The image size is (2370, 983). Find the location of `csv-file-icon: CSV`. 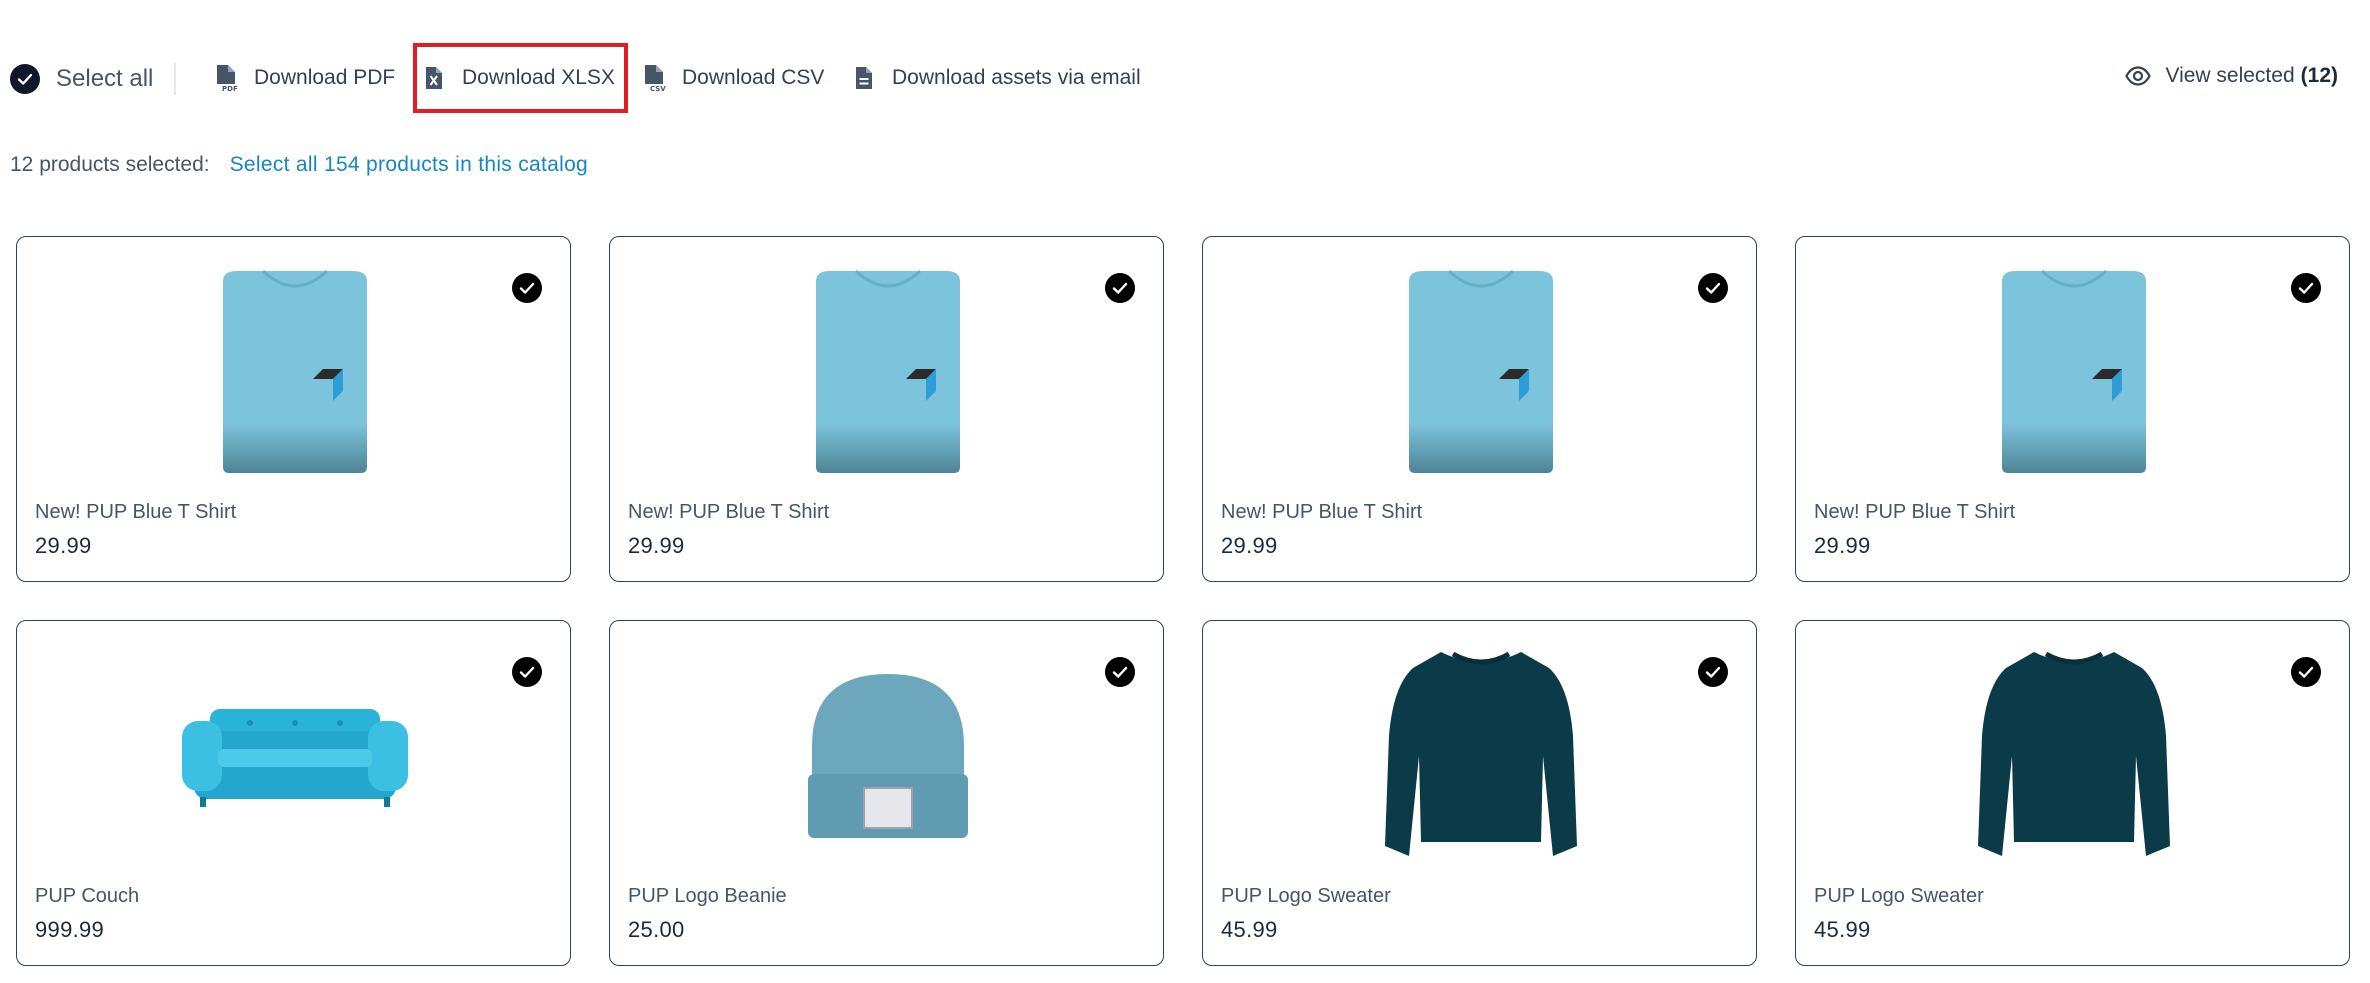

csv-file-icon: CSV is located at coordinates (655, 78).